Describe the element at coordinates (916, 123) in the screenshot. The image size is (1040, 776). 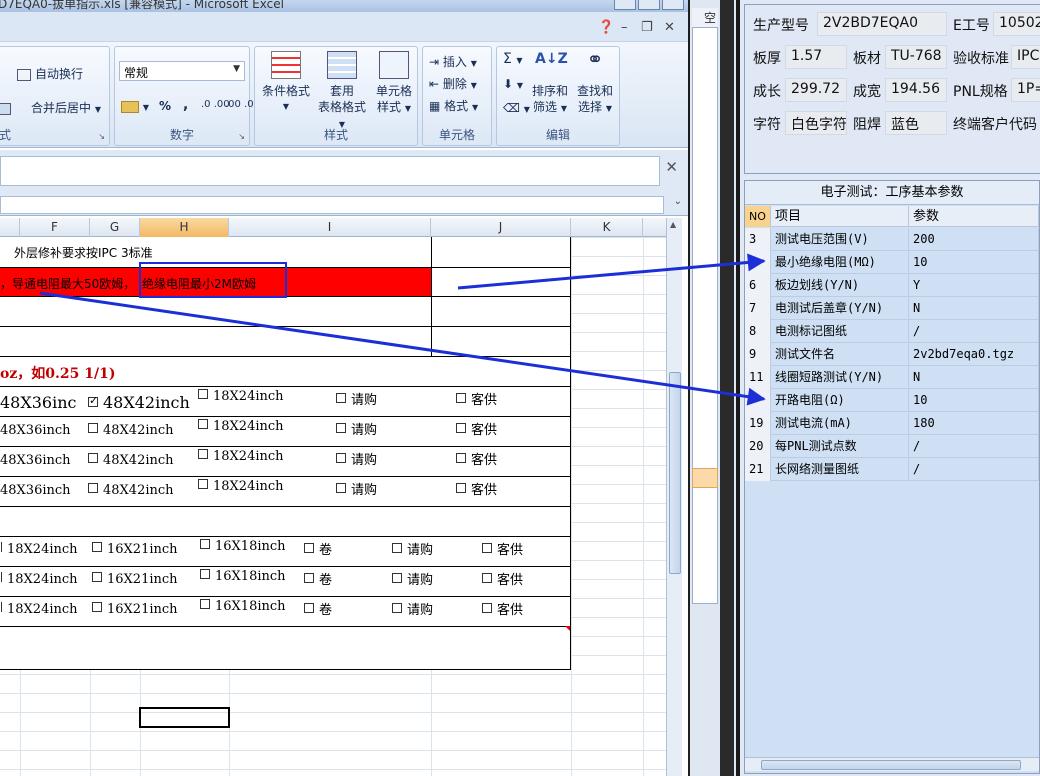
I see `solder-mask-field: 蓝色` at that location.